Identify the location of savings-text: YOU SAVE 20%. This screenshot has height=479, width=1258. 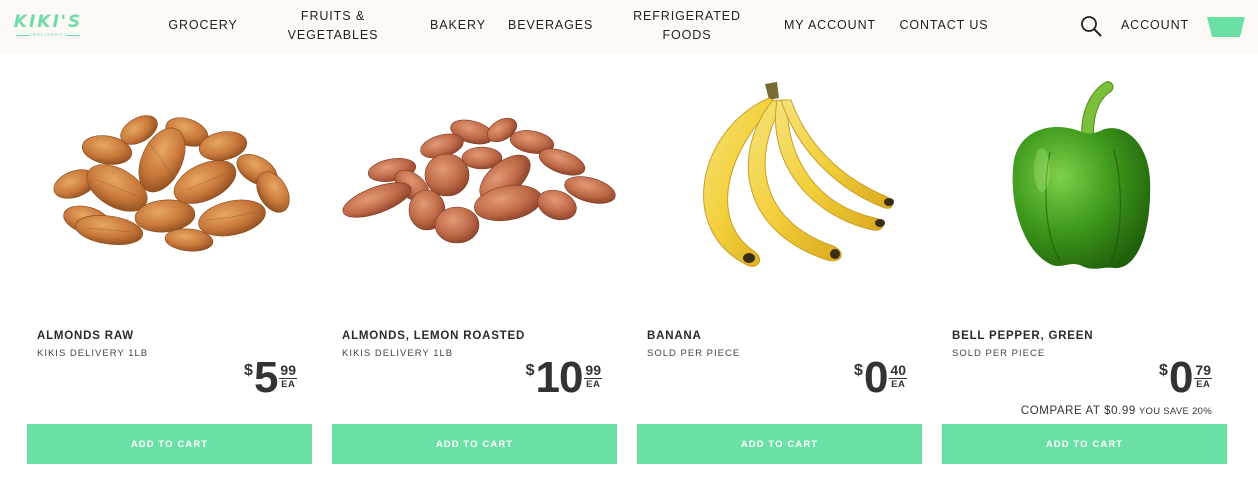
(1175, 411).